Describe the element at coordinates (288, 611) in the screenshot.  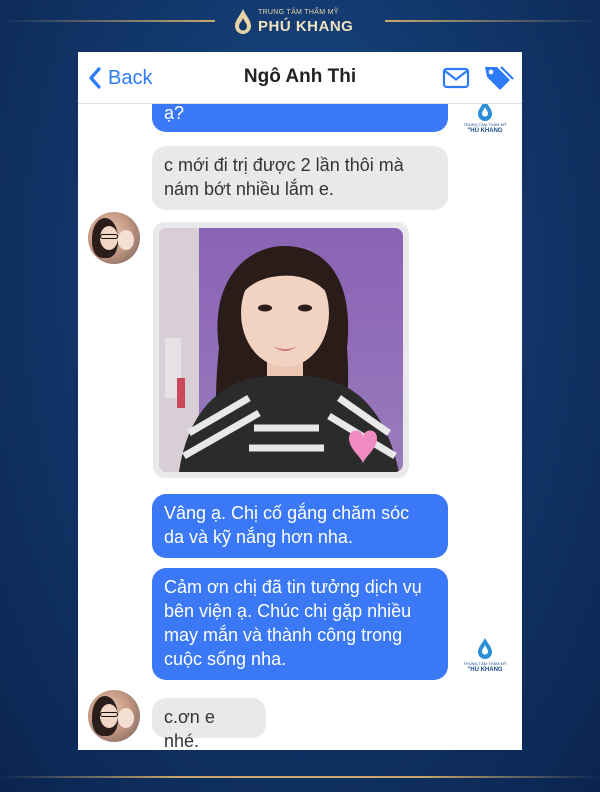
I see `message-line: bên viện ạ. Chúc chị gặp nhiều` at that location.